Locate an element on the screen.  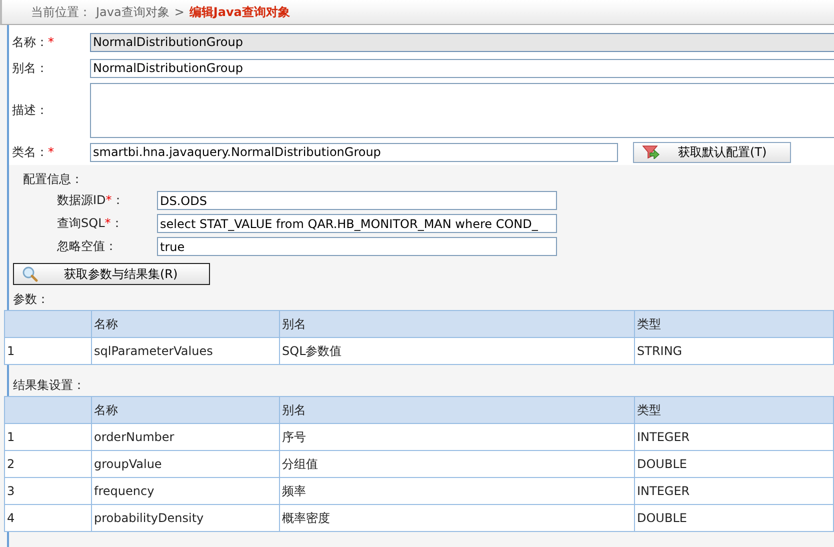
description-field is located at coordinates (462, 110).